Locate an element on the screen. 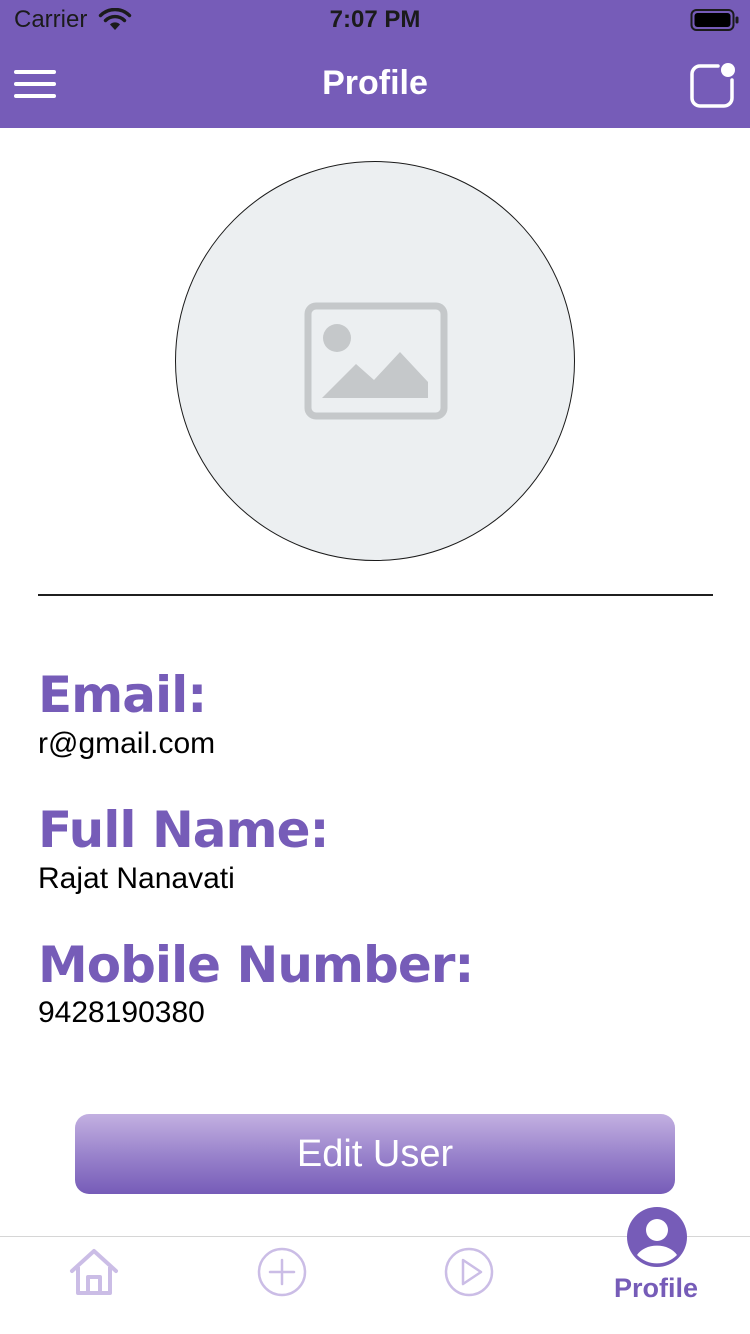 The height and width of the screenshot is (1334, 750). image-placeholder-icon is located at coordinates (376, 363).